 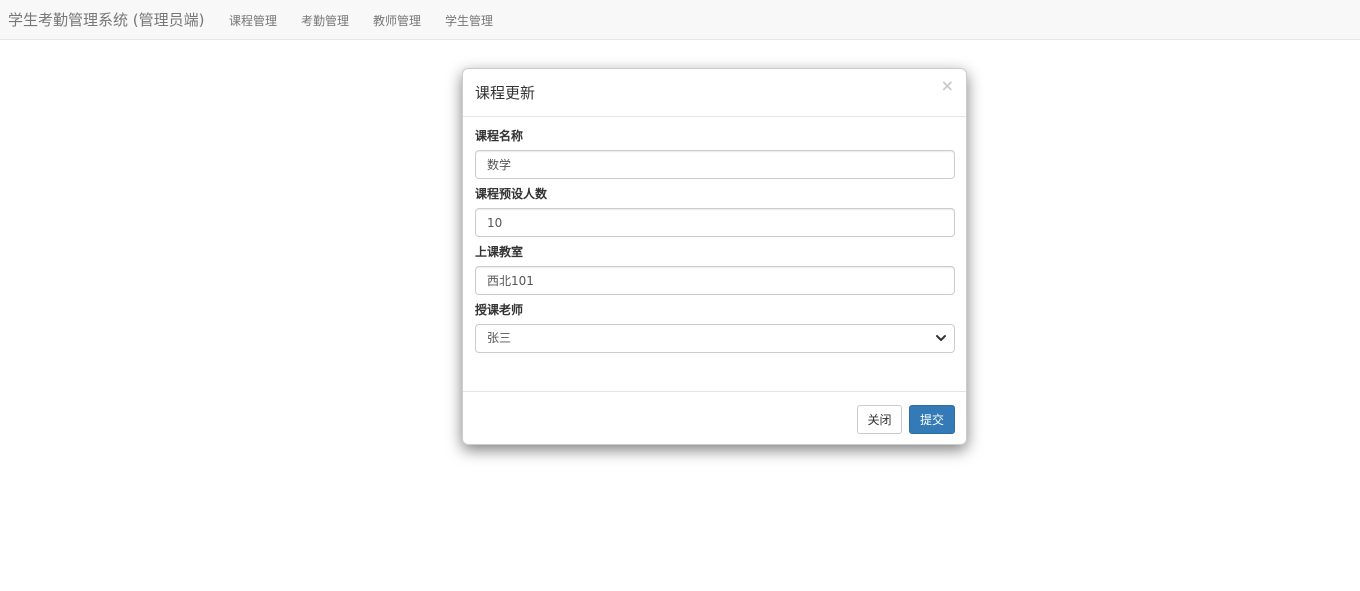 What do you see at coordinates (714, 93) in the screenshot?
I see `modal-header: 课程更新 ×` at bounding box center [714, 93].